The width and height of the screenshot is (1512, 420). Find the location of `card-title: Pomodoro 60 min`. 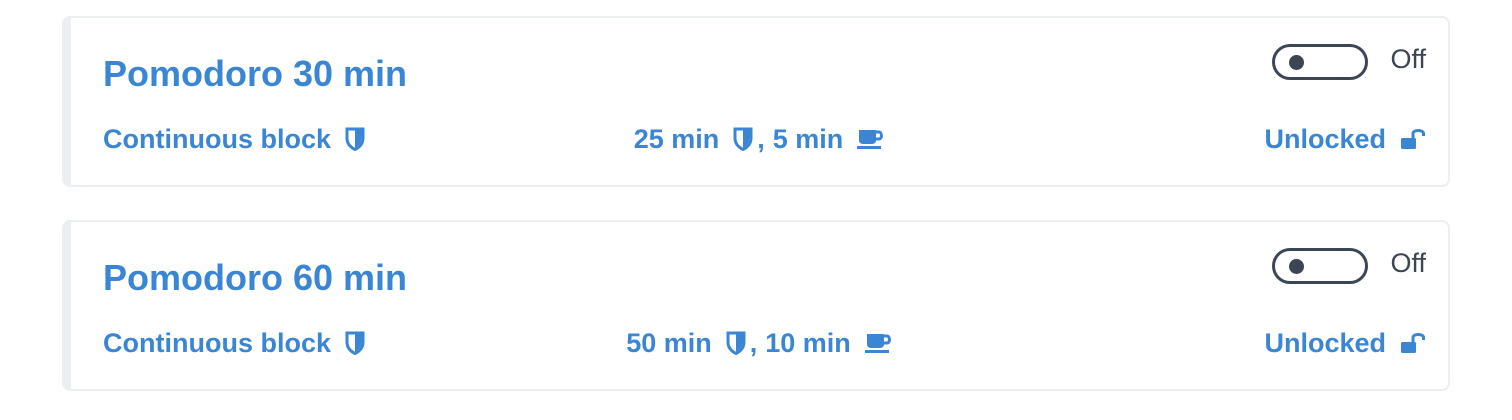

card-title: Pomodoro 60 min is located at coordinates (255, 278).